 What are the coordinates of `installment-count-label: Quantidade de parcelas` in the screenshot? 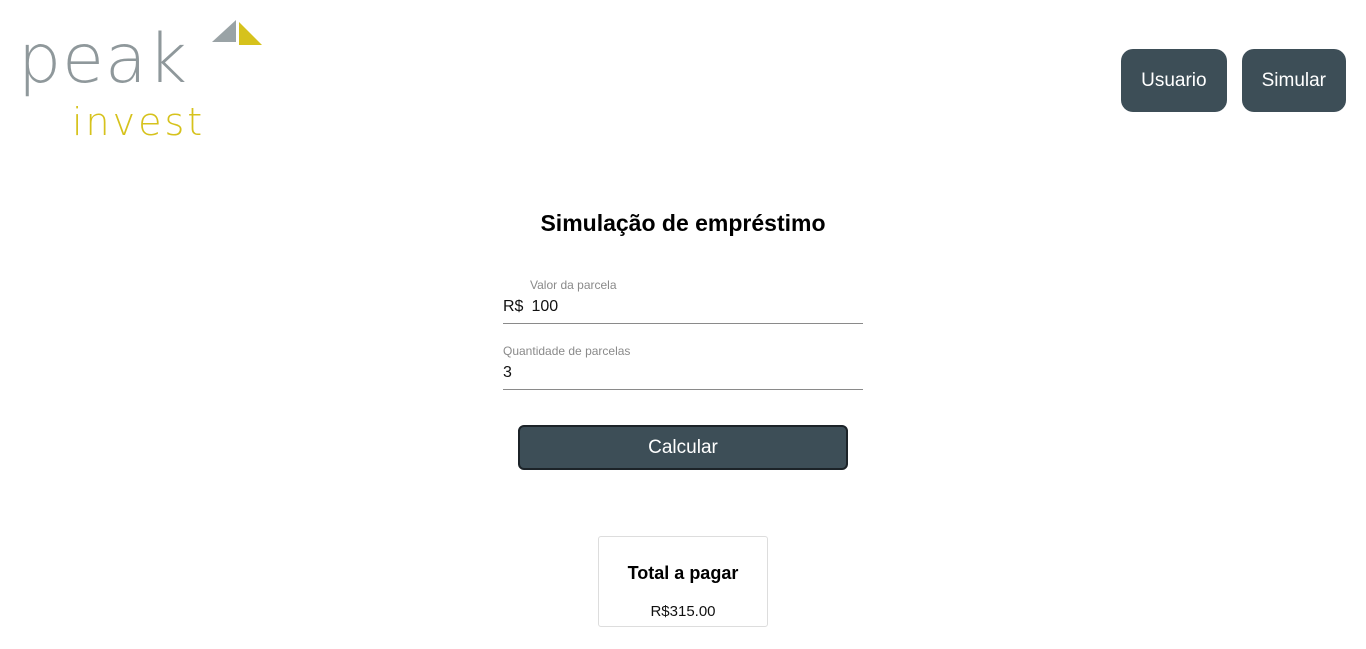 It's located at (567, 351).